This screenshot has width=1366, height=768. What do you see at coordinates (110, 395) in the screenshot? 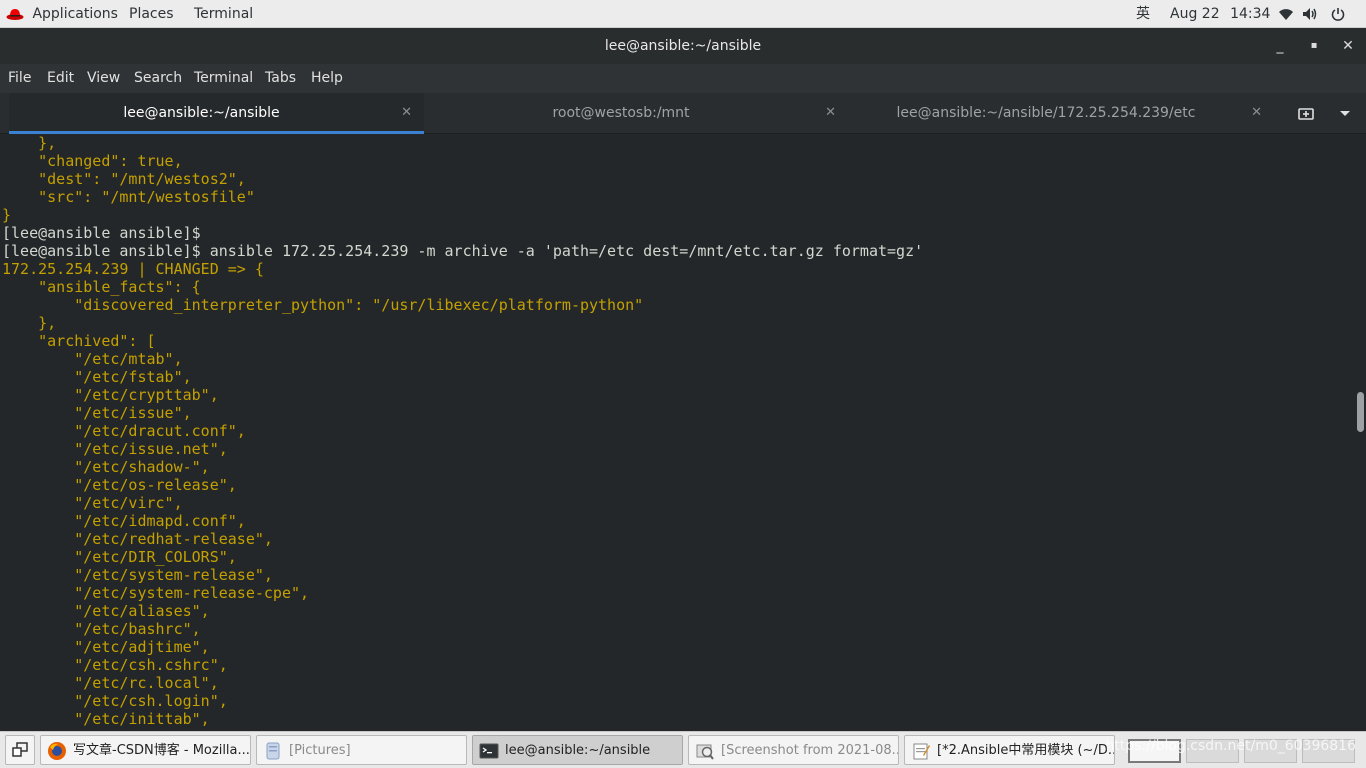
I see `terminal-line: "/etc/crypttab",` at bounding box center [110, 395].